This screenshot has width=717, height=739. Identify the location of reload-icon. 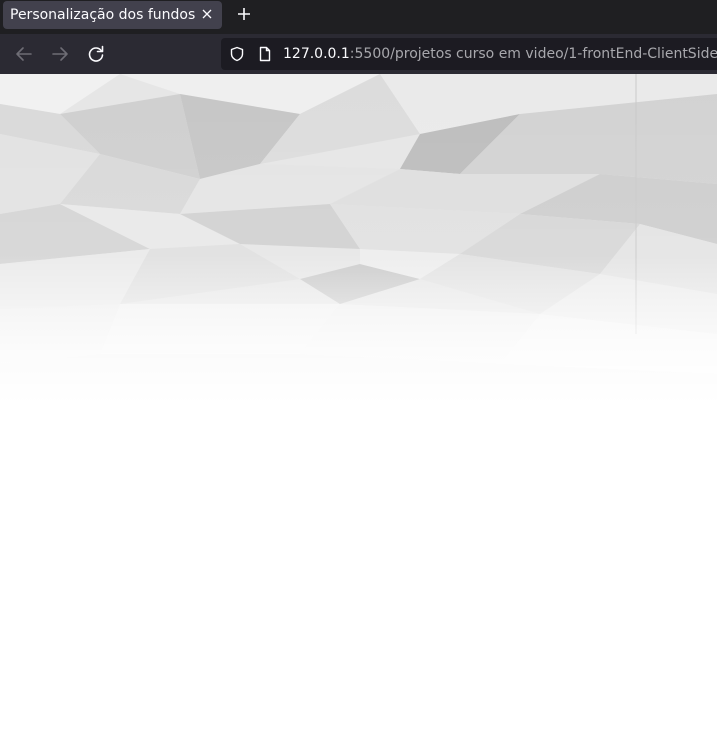
(96, 54).